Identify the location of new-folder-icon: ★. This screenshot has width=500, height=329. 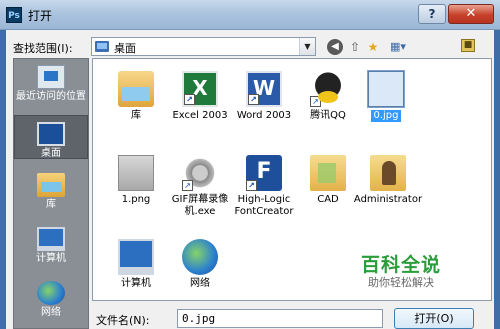
(373, 47).